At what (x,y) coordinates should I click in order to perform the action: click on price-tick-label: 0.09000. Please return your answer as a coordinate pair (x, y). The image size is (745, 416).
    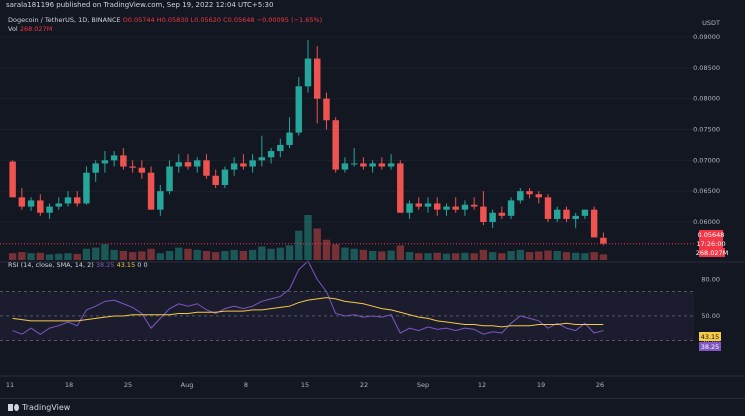
    Looking at the image, I should click on (706, 37).